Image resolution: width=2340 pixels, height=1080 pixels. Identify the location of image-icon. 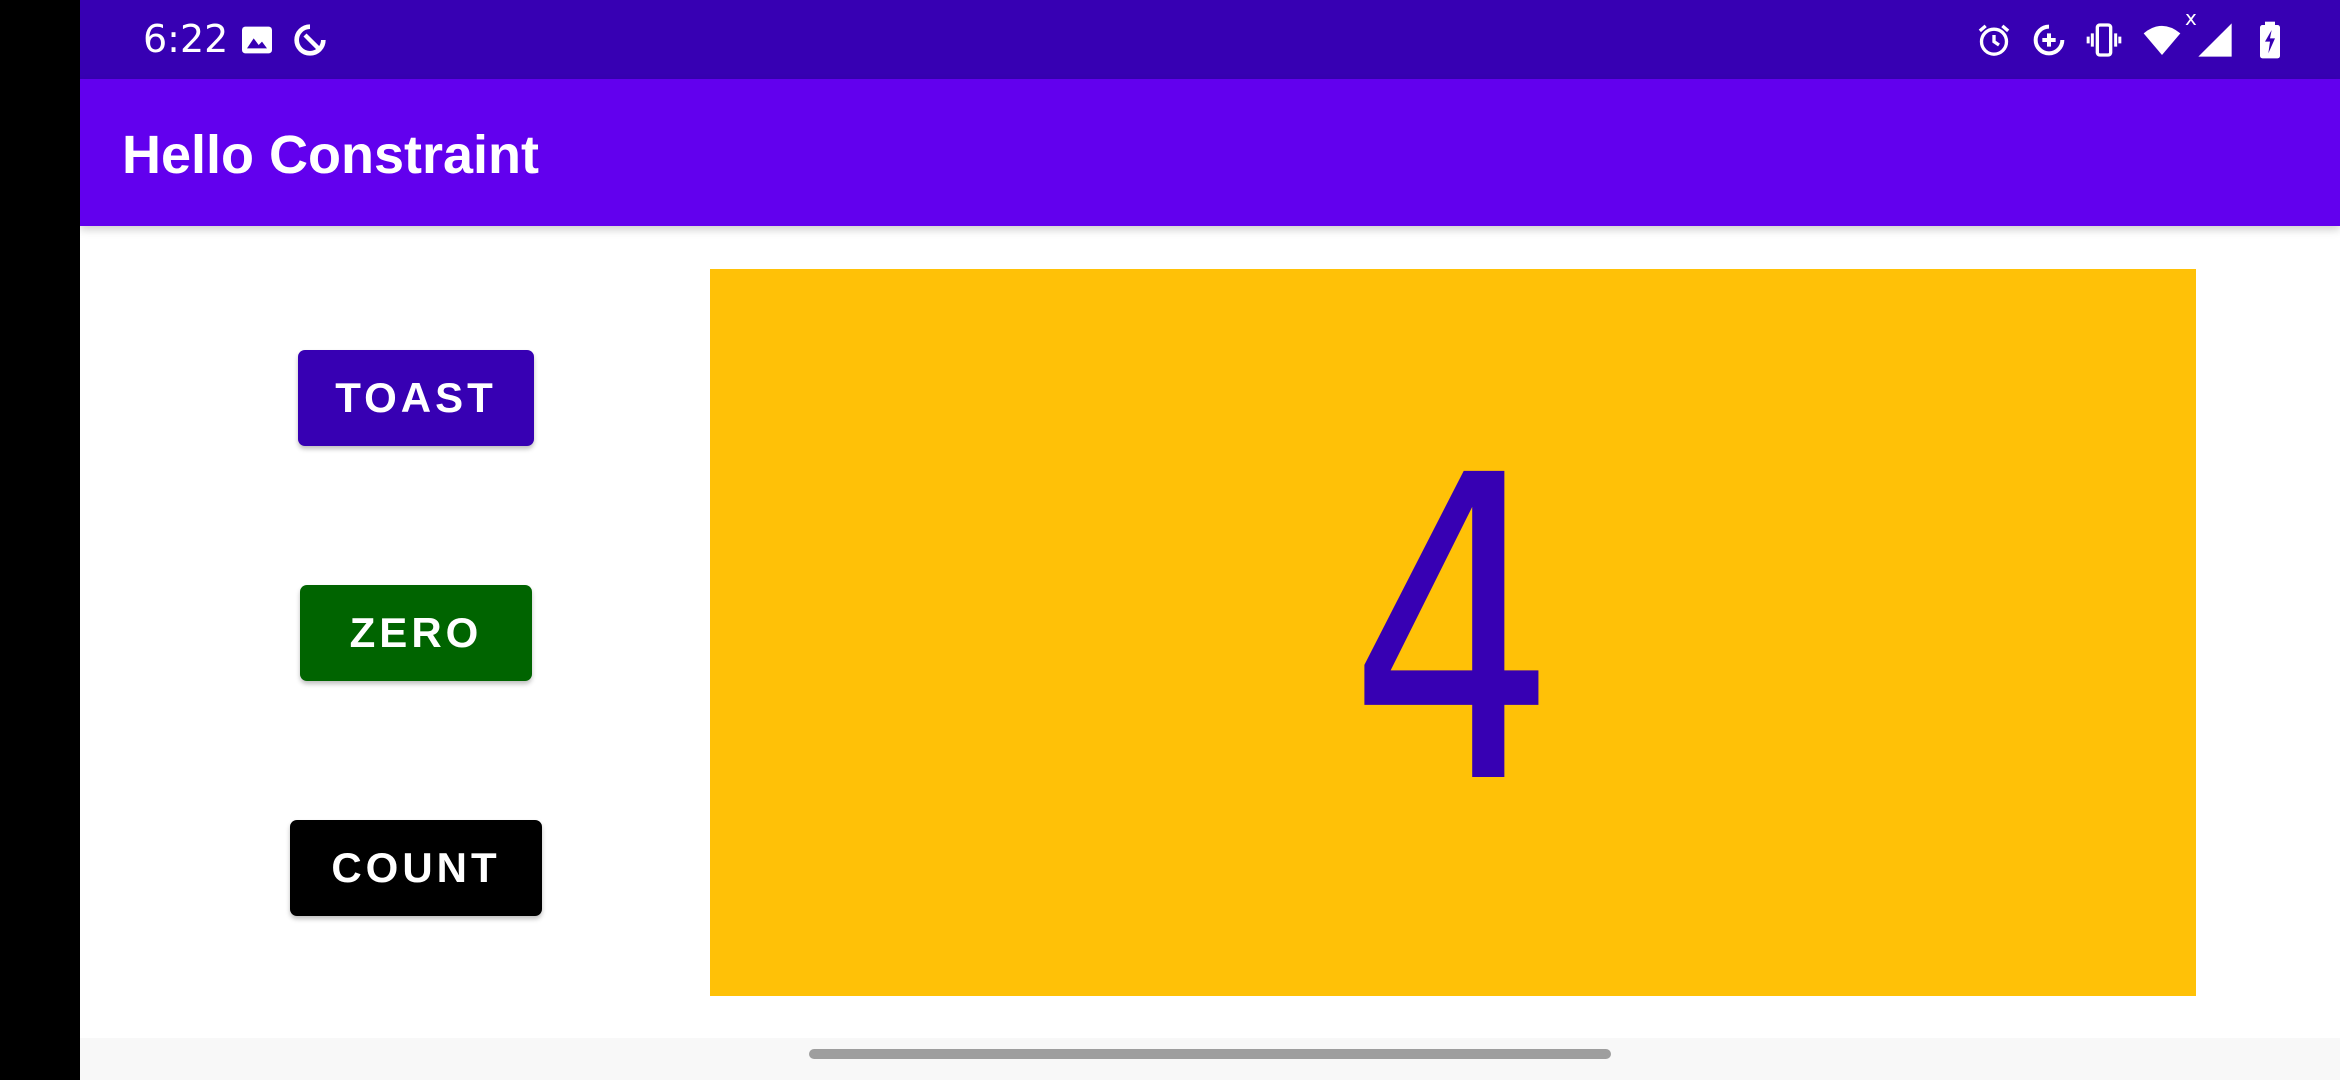
(257, 40).